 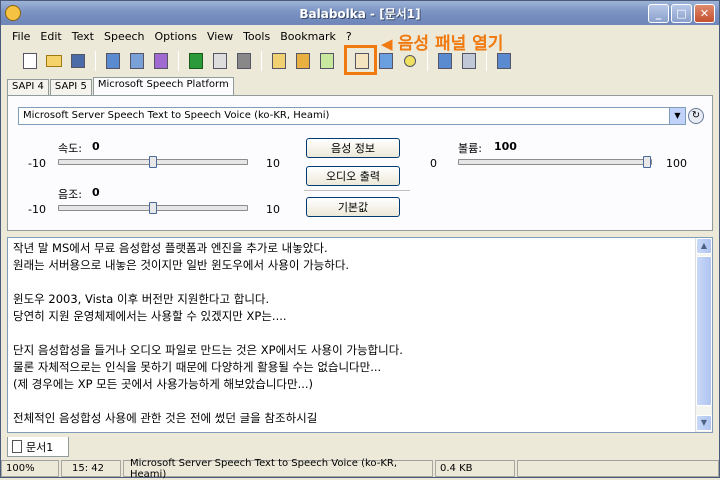 I want to click on annotation-label: ◀ 음성 패널 열기, so click(x=442, y=44).